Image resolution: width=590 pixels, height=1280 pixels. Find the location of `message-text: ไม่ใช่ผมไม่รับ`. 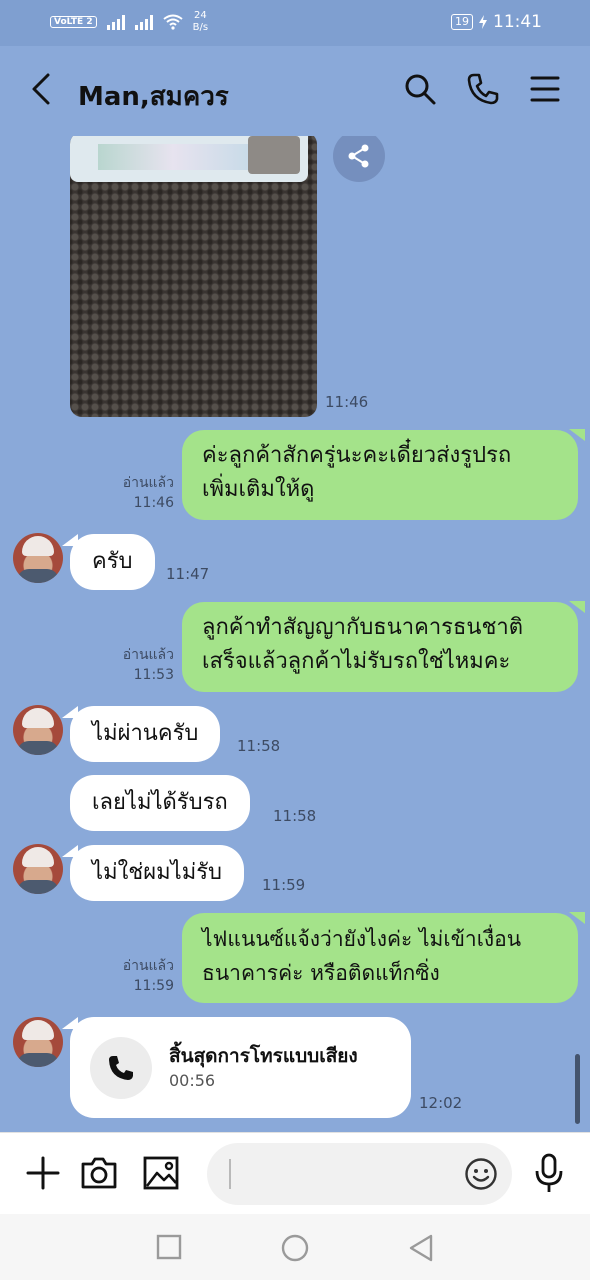

message-text: ไม่ใช่ผมไม่รับ is located at coordinates (157, 872).